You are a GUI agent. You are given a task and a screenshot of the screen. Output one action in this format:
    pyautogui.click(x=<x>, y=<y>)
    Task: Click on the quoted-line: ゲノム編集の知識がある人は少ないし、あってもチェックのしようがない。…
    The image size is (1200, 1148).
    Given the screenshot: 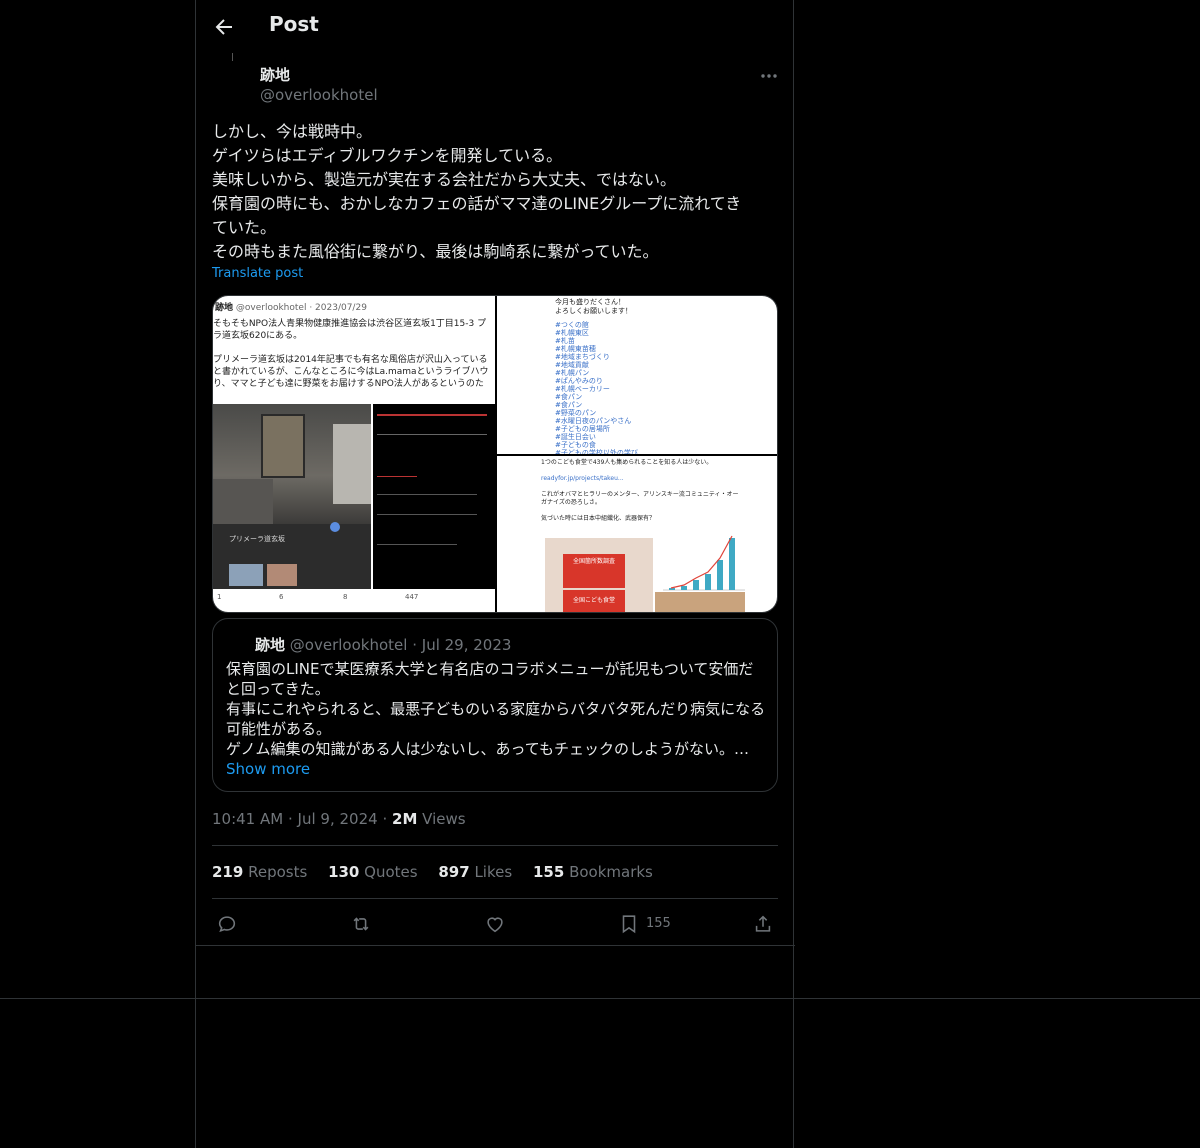 What is the action you would take?
    pyautogui.click(x=488, y=749)
    